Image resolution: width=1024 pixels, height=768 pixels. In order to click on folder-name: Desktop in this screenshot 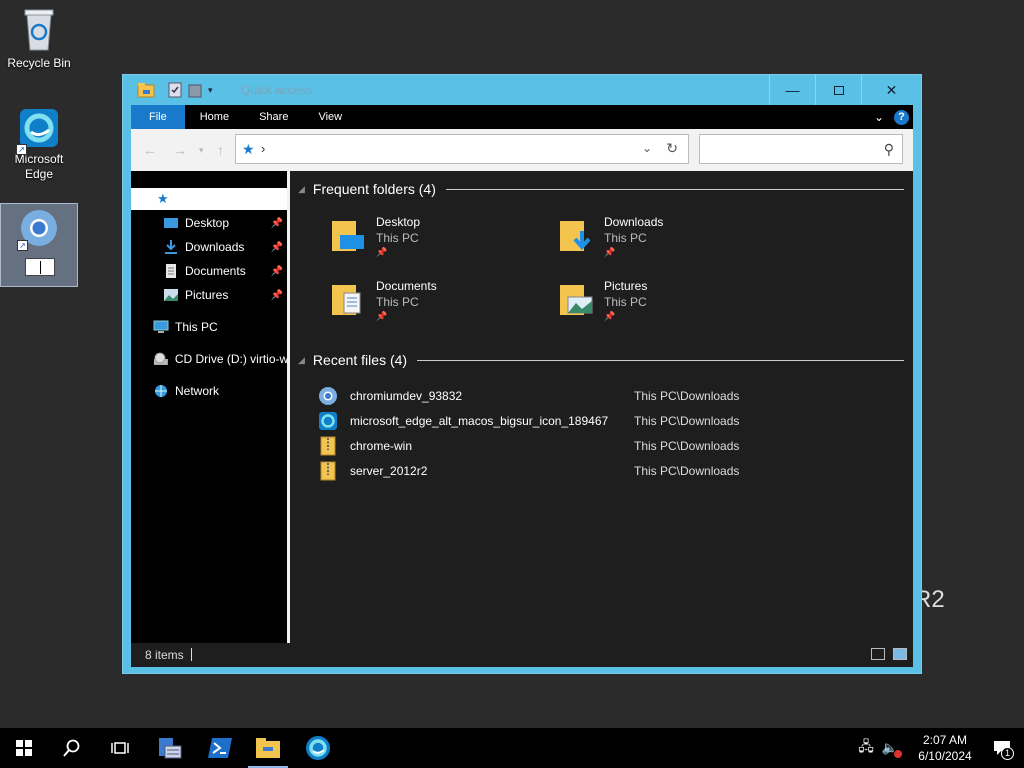, I will do `click(398, 222)`.